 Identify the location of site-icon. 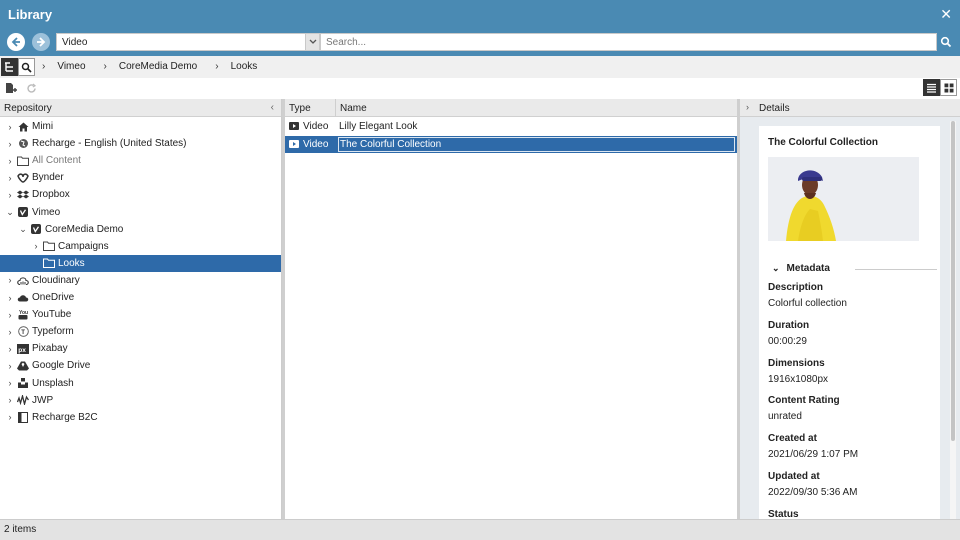
(23, 417).